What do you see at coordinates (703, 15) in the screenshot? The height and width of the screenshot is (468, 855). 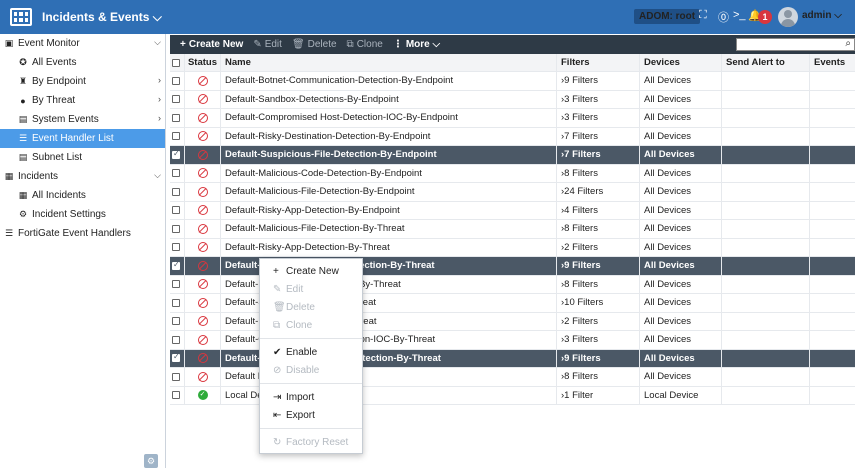 I see `fullscreen-icon: ⛶` at bounding box center [703, 15].